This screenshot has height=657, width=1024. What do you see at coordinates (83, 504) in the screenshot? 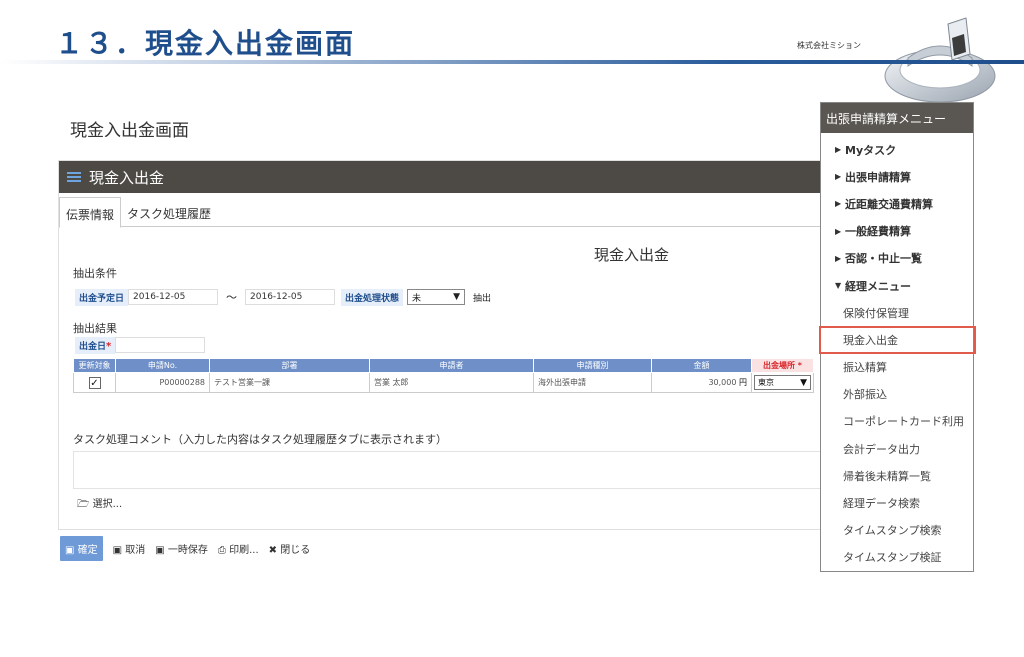
I see `folder-icon: 🗁` at bounding box center [83, 504].